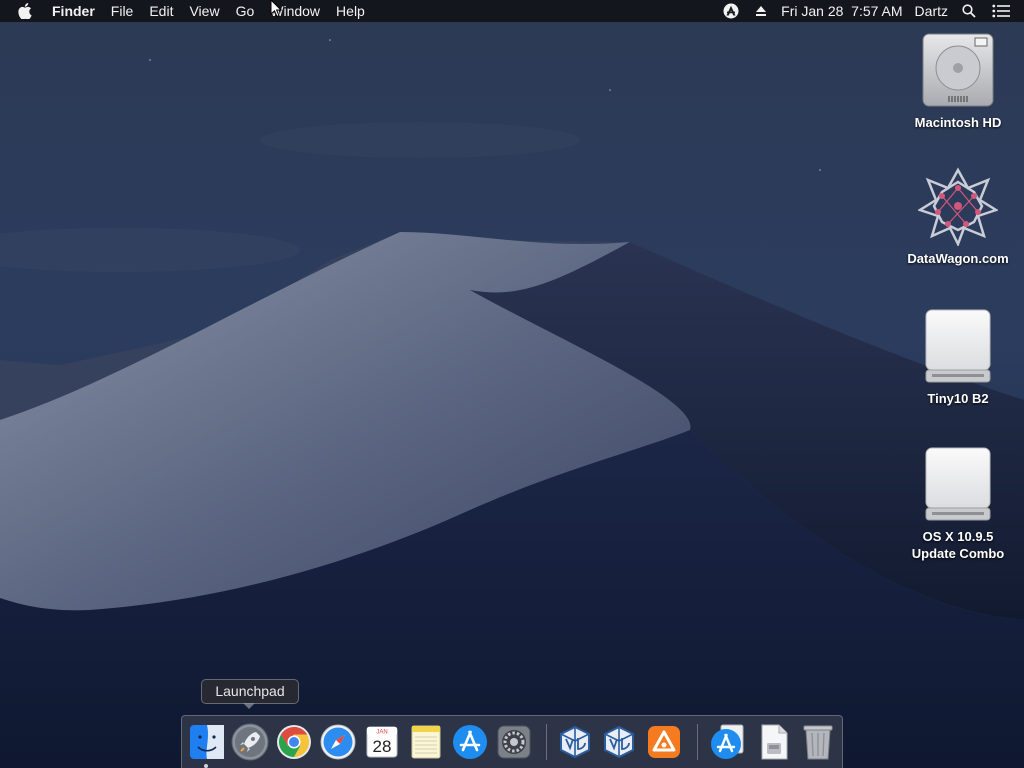  I want to click on accessibility-menu, so click(731, 11).